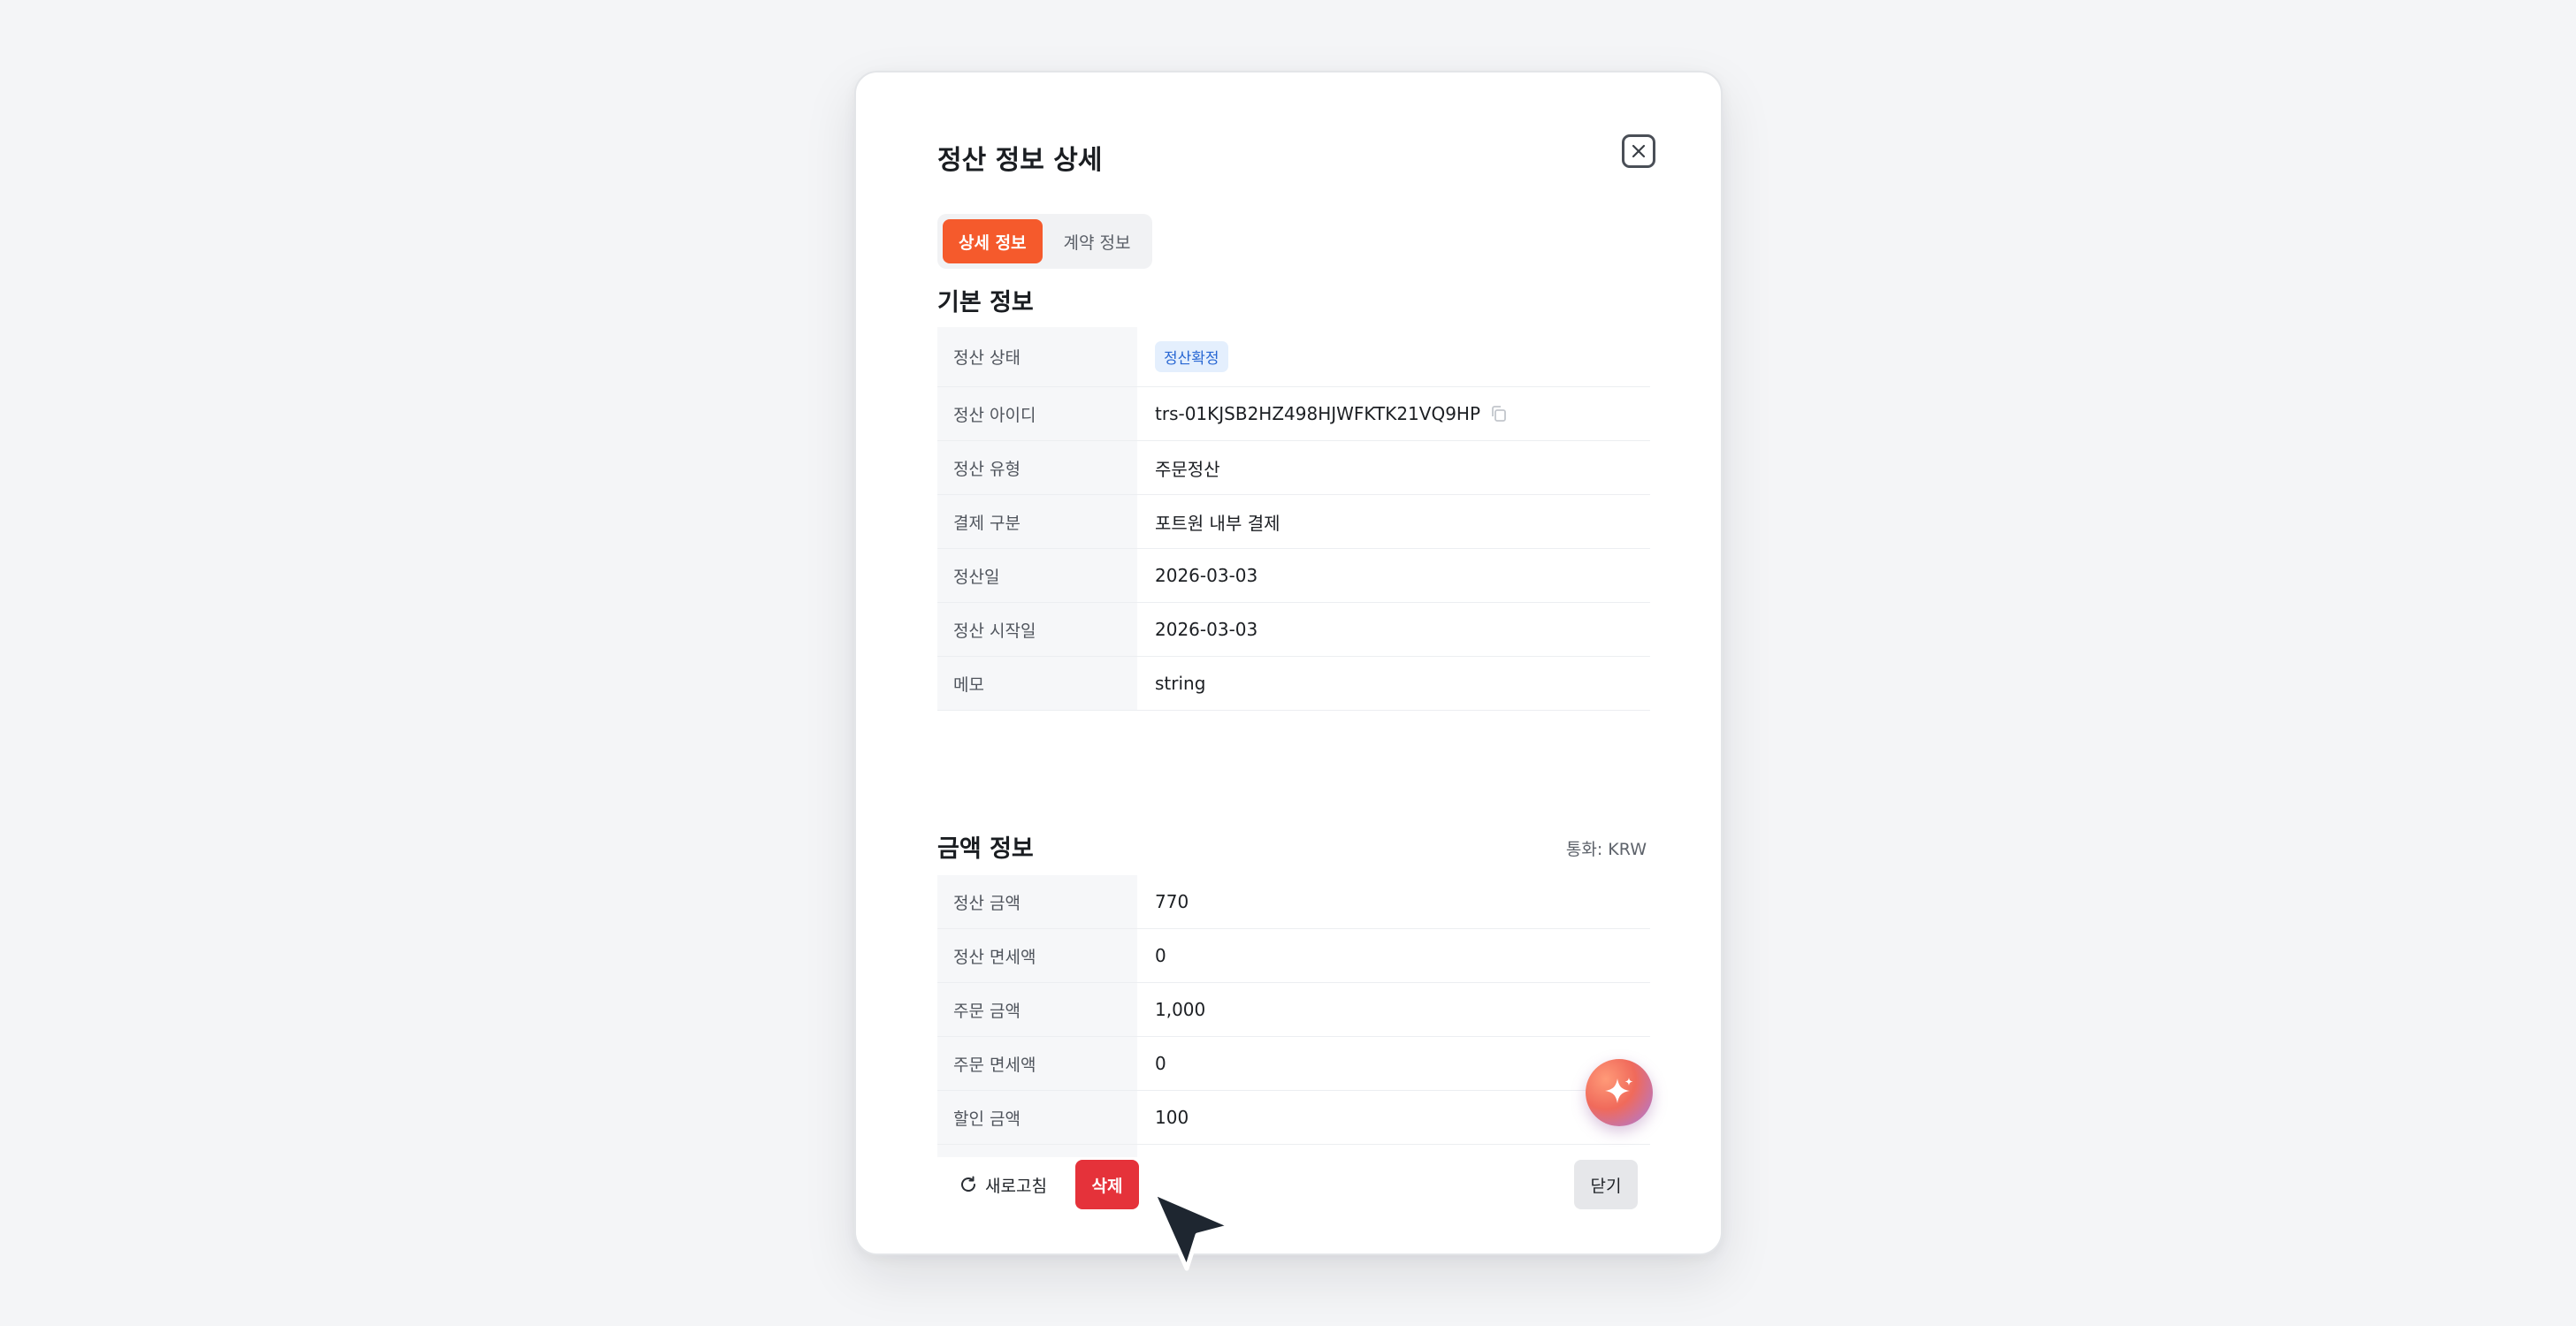 The width and height of the screenshot is (2576, 1326). Describe the element at coordinates (985, 302) in the screenshot. I see `basic-info-title: 기본 정보` at that location.